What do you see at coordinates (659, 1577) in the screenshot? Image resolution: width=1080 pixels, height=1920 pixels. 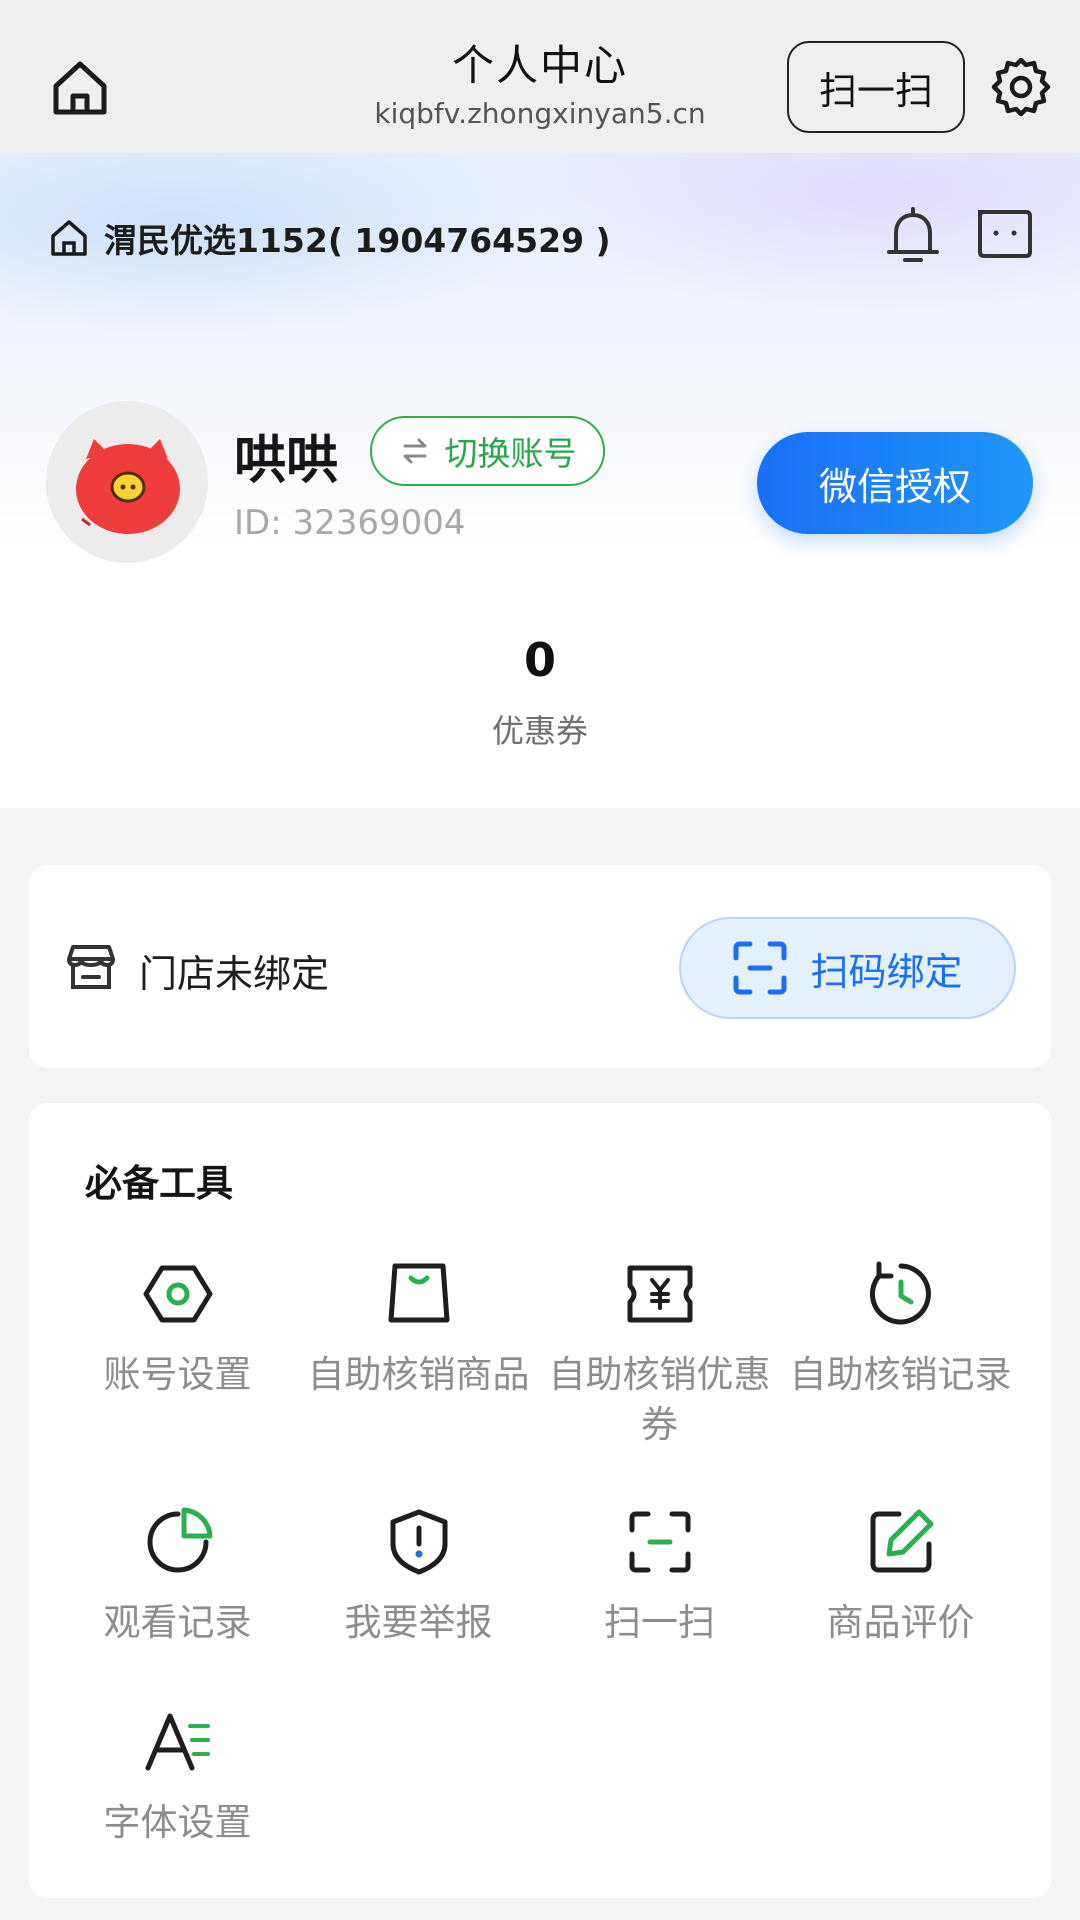 I see `tool-scan: 扫一扫` at bounding box center [659, 1577].